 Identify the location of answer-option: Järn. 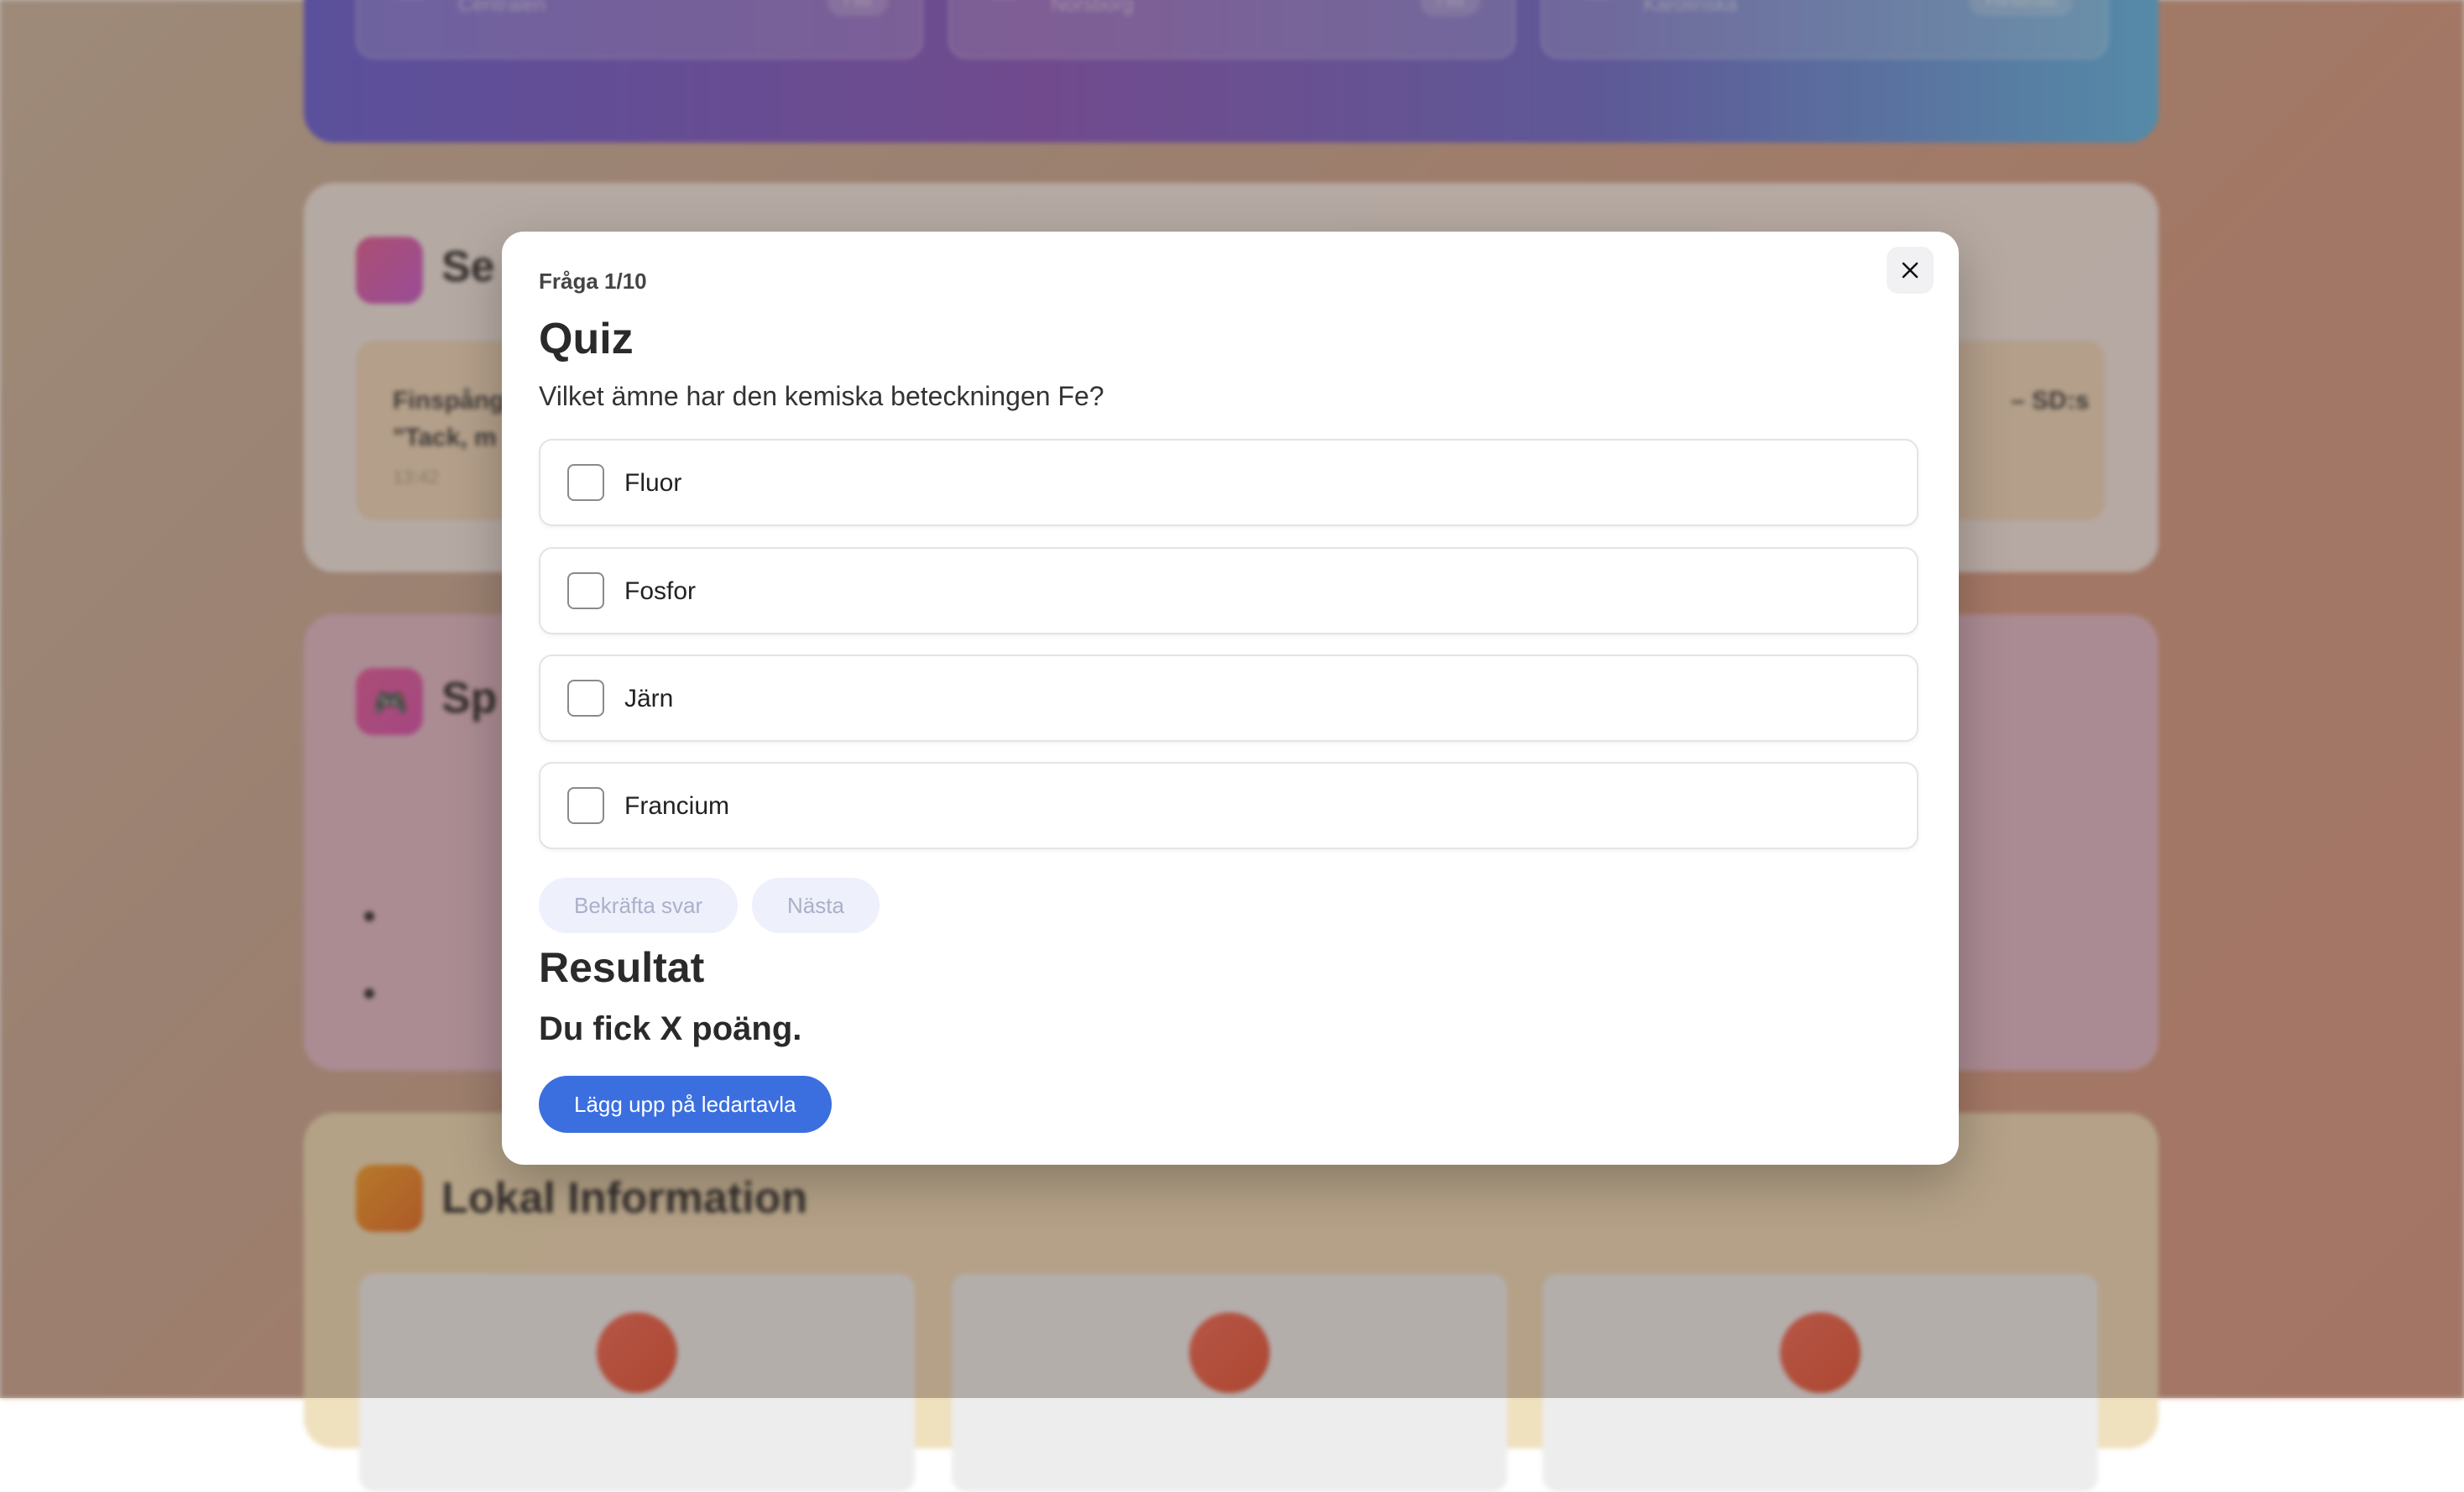
(1228, 698).